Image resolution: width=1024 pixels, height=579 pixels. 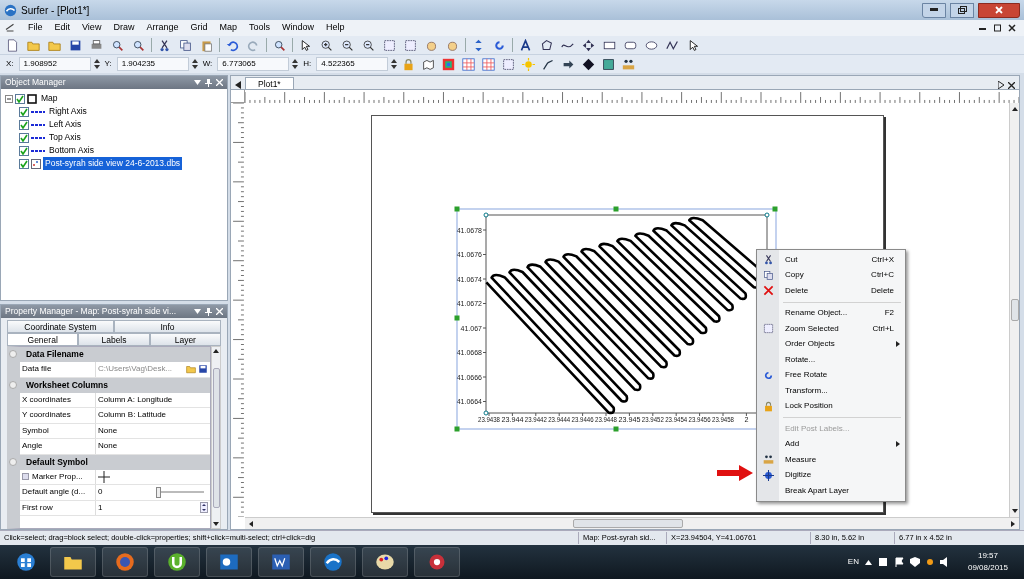 I want to click on palette-icon, so click(x=385, y=562).